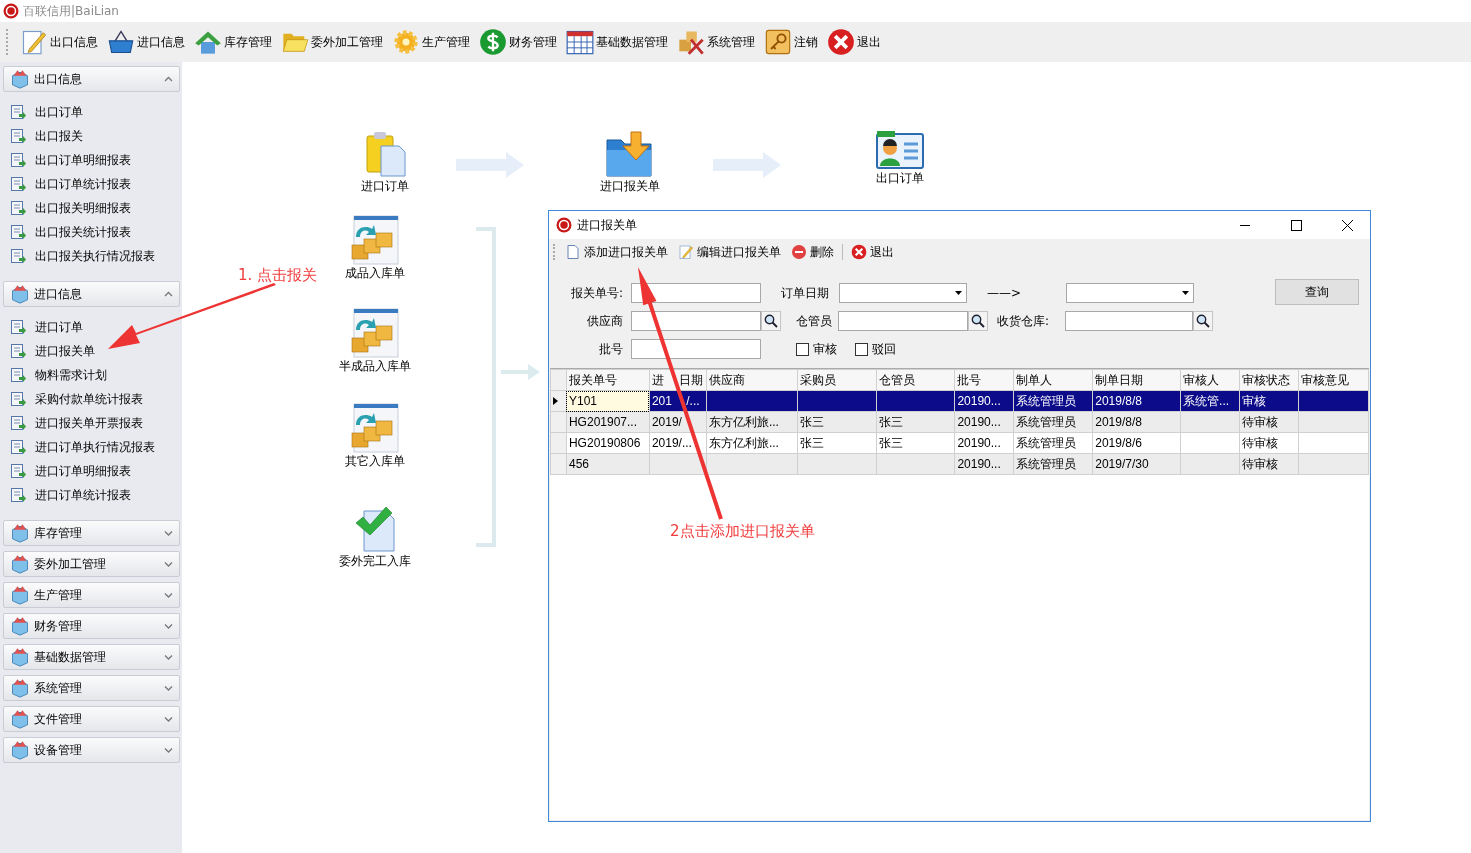  Describe the element at coordinates (375, 561) in the screenshot. I see `flow-node-label: 委外完工入库` at that location.